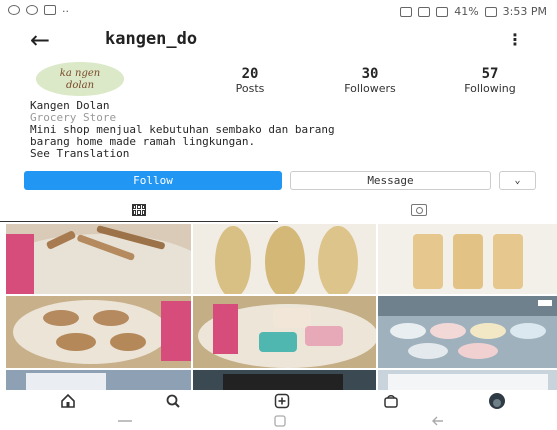  What do you see at coordinates (406, 11) in the screenshot?
I see `vibrate-icon` at bounding box center [406, 11].